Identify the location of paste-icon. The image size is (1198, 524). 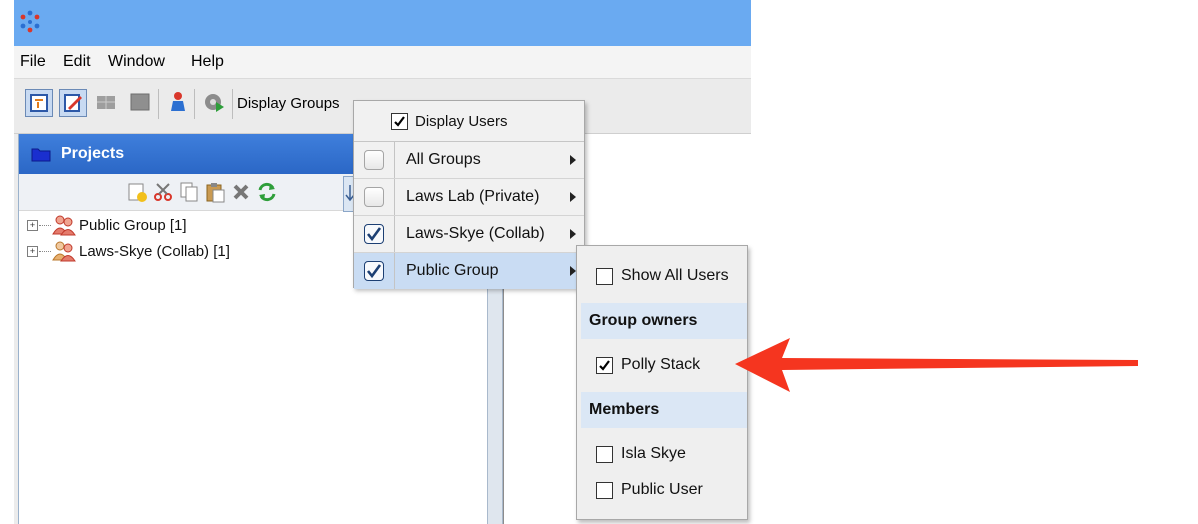
(215, 192).